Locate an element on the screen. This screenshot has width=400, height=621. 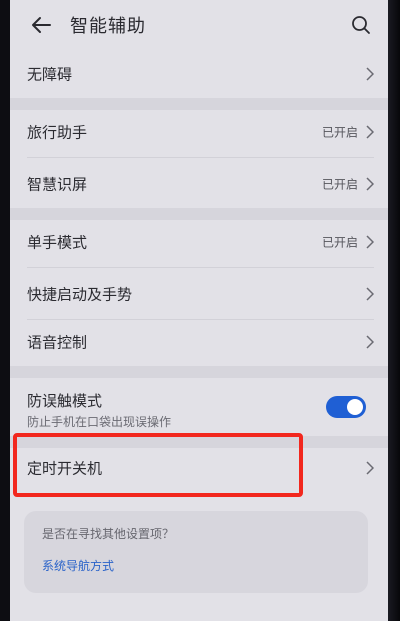
settings-item-voice-control: 语音控制 is located at coordinates (199, 342).